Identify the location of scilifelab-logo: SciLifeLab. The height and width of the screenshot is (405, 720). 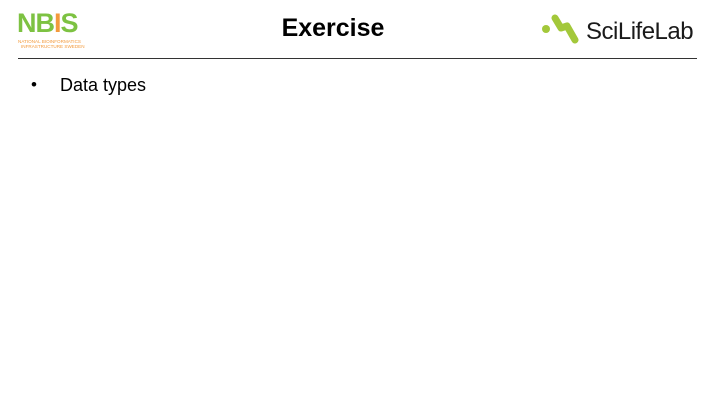
(623, 31).